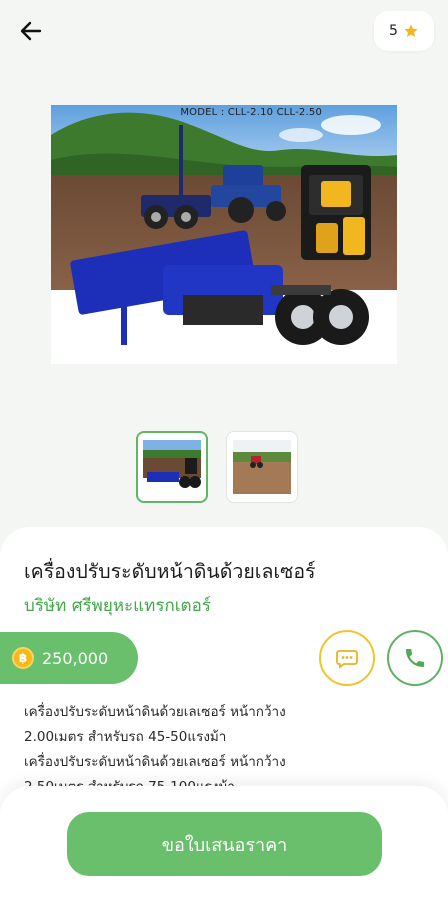  I want to click on top-bar: 5, so click(224, 35).